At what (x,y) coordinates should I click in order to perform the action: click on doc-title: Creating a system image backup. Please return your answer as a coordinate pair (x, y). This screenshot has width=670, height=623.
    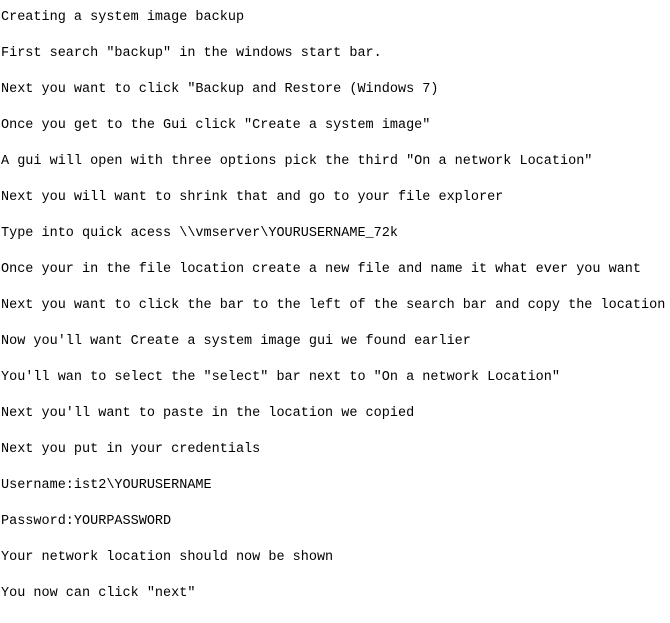
    Looking at the image, I should click on (123, 17).